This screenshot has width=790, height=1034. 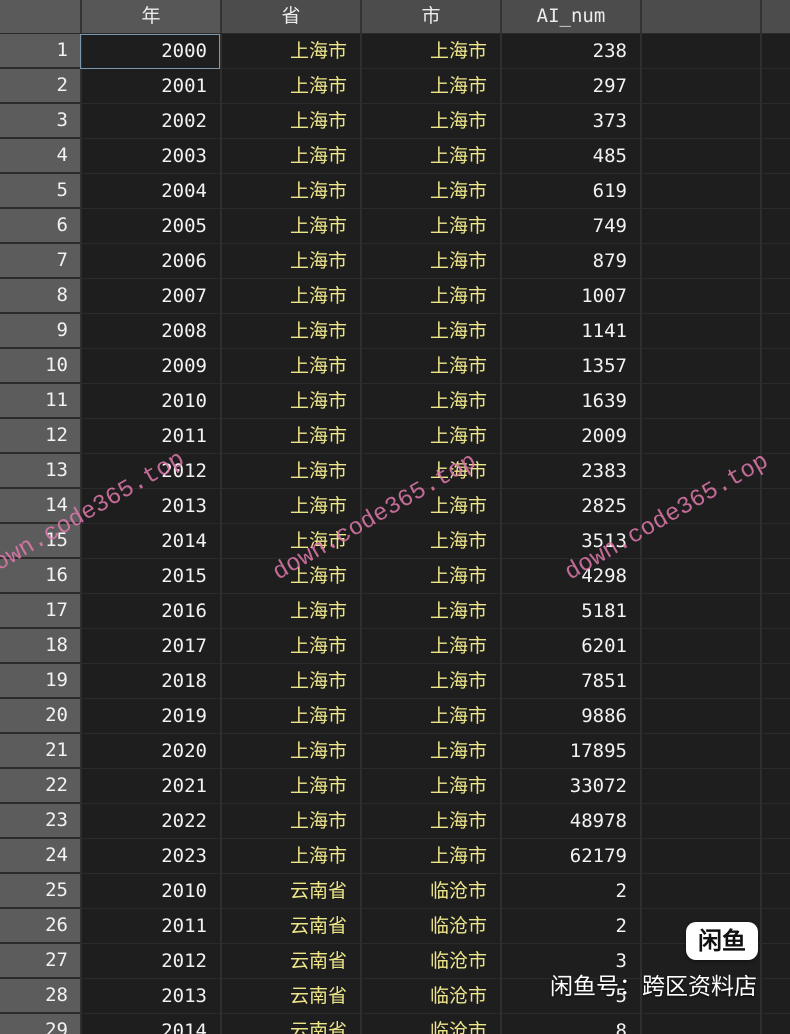 I want to click on table-row: 2 2001 上海市 上海市 297, so click(x=395, y=86).